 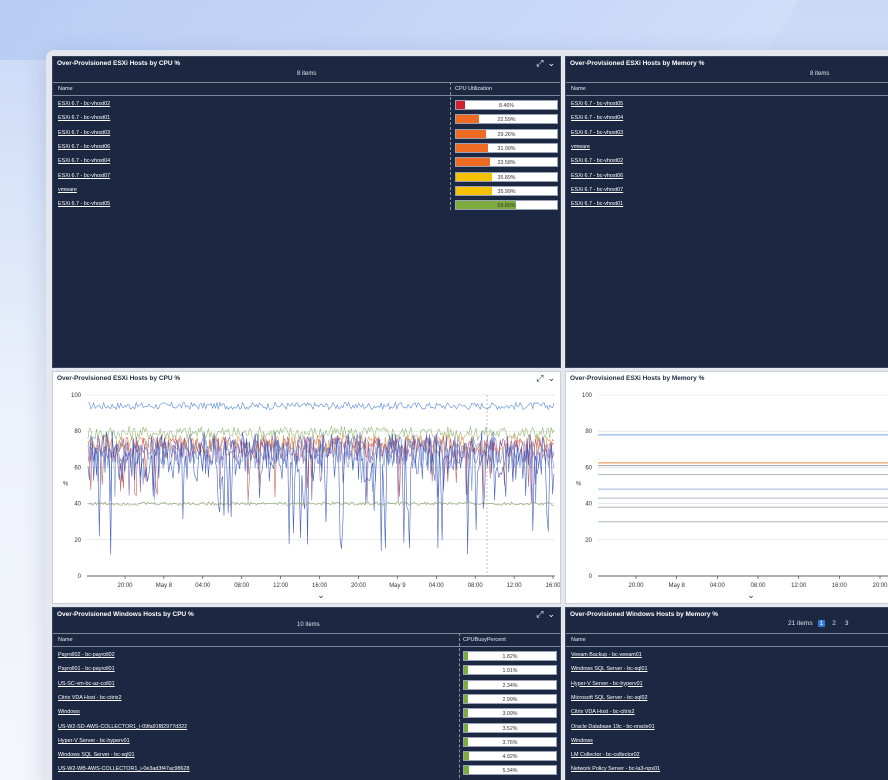 What do you see at coordinates (66, 485) in the screenshot?
I see `y-axis-label: %` at bounding box center [66, 485].